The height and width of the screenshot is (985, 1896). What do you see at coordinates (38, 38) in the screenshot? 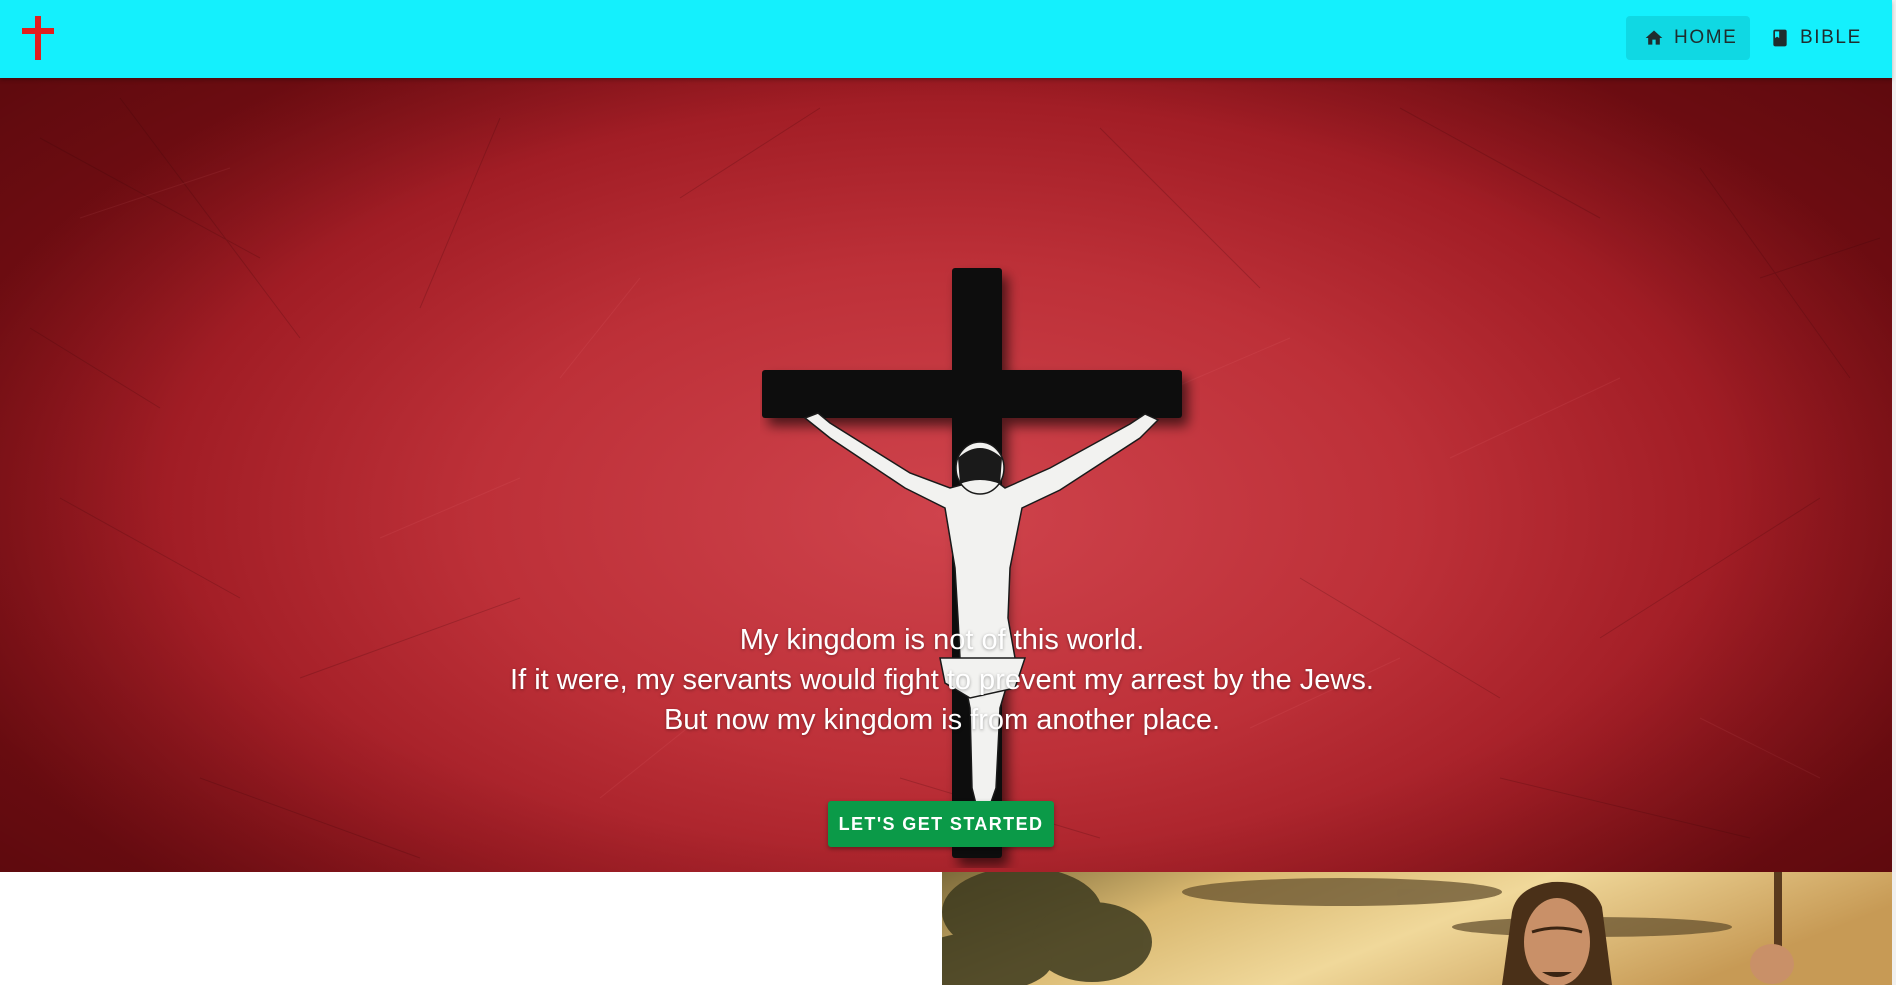
I see `cross-logo-icon` at bounding box center [38, 38].